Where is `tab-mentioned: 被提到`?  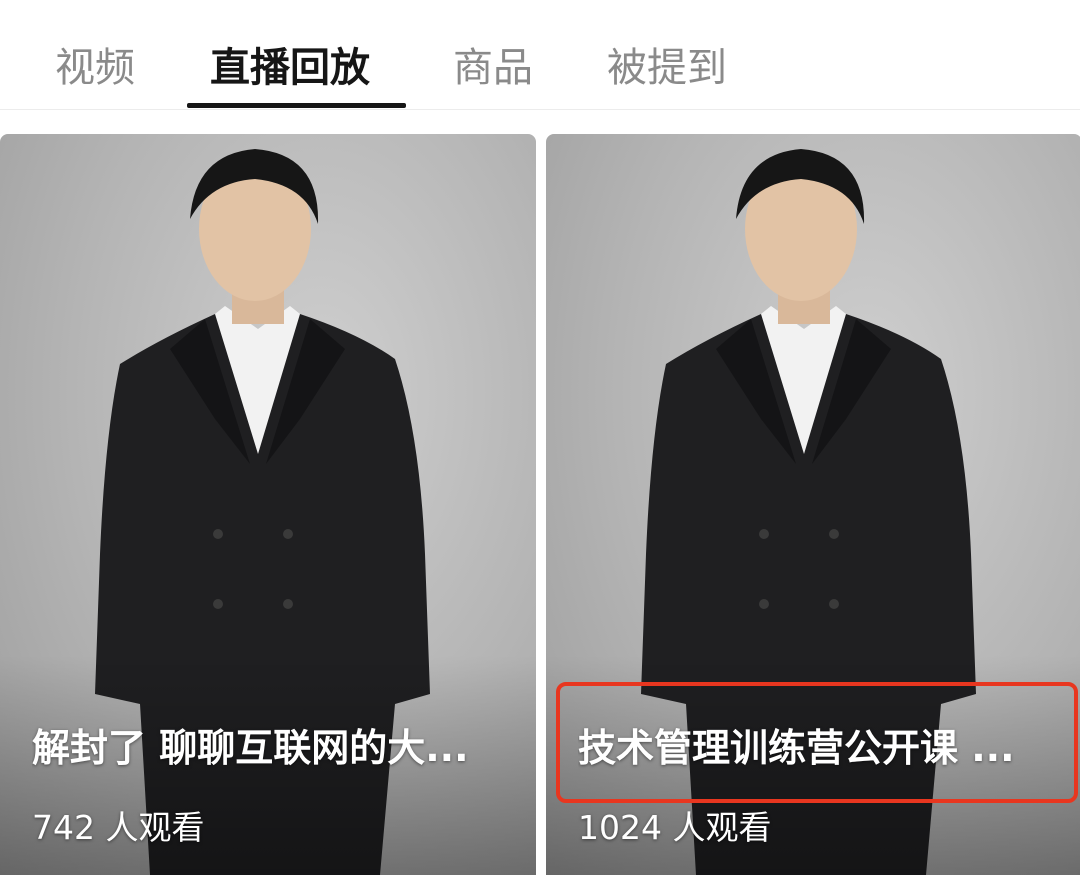 tab-mentioned: 被提到 is located at coordinates (667, 68).